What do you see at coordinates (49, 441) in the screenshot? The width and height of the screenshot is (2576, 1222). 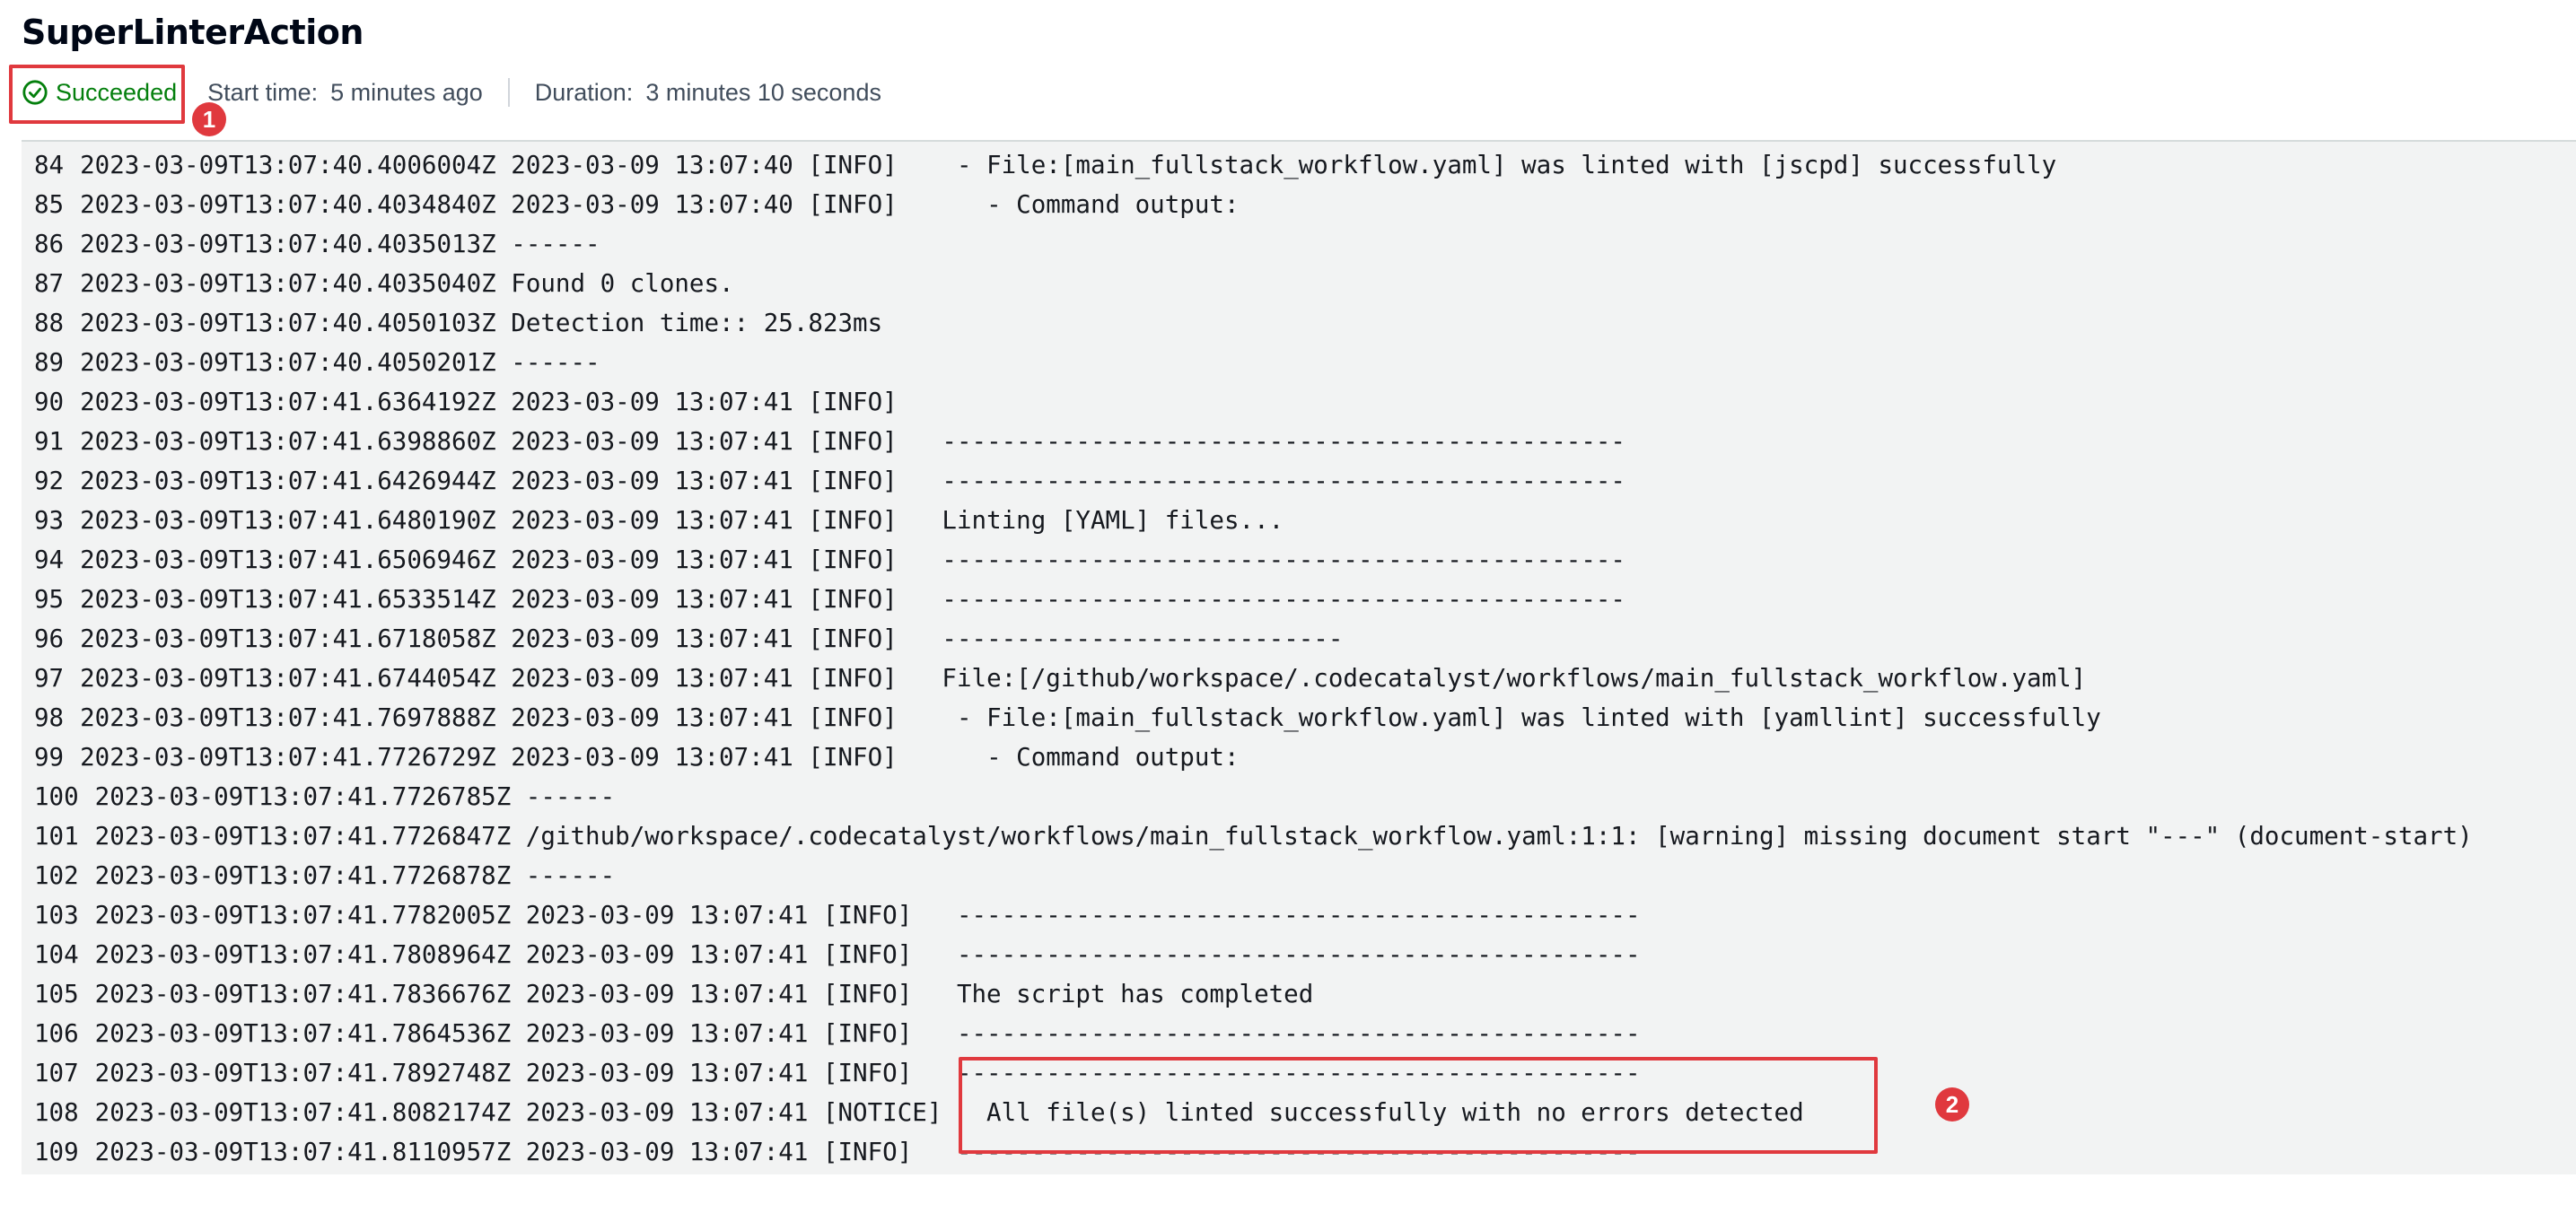 I see `log-line-number: 91` at bounding box center [49, 441].